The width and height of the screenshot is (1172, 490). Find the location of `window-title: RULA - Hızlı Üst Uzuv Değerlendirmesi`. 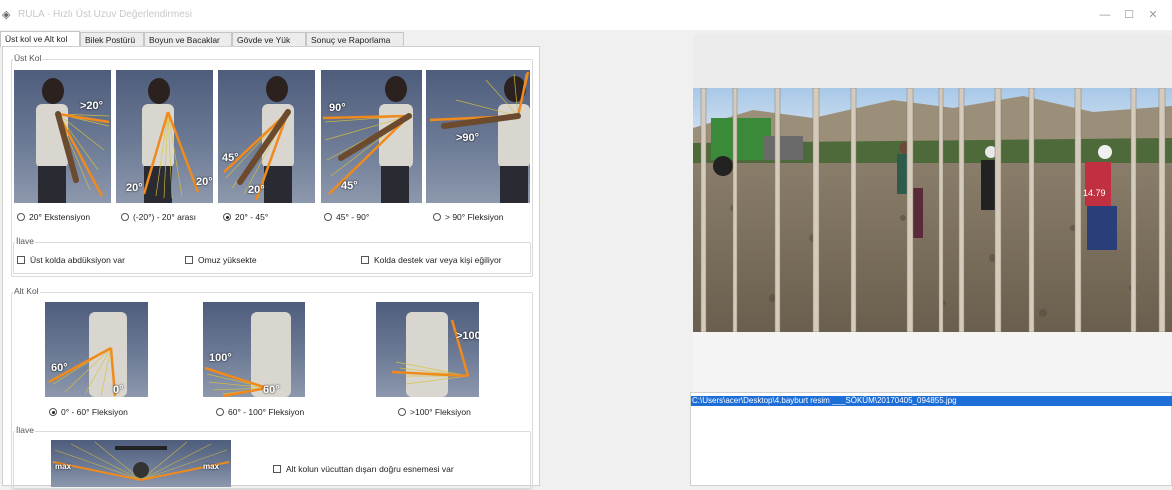

window-title: RULA - Hızlı Üst Uzuv Değerlendirmesi is located at coordinates (105, 14).